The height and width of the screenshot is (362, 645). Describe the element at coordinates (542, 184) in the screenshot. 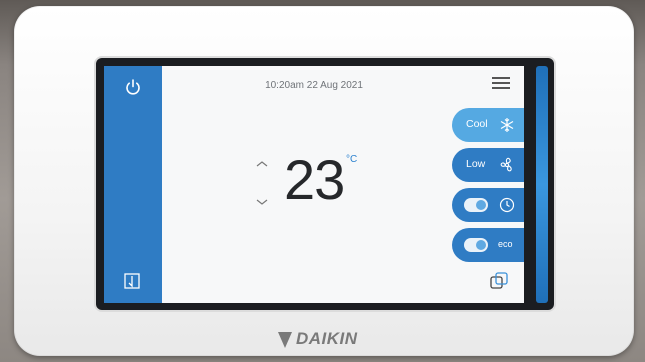

I see `side-light-strip` at that location.